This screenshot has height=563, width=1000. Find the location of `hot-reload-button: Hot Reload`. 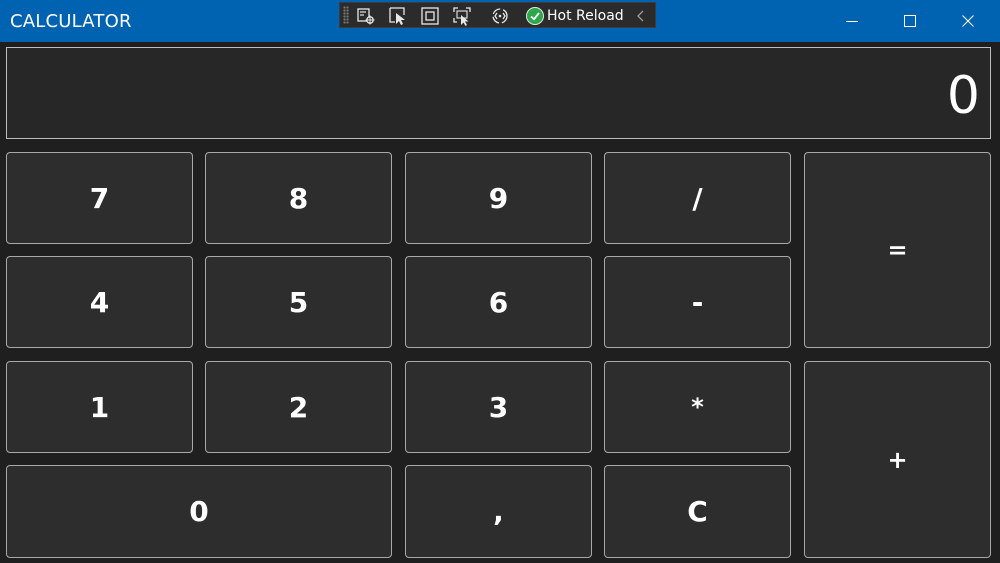

hot-reload-button: Hot Reload is located at coordinates (575, 16).